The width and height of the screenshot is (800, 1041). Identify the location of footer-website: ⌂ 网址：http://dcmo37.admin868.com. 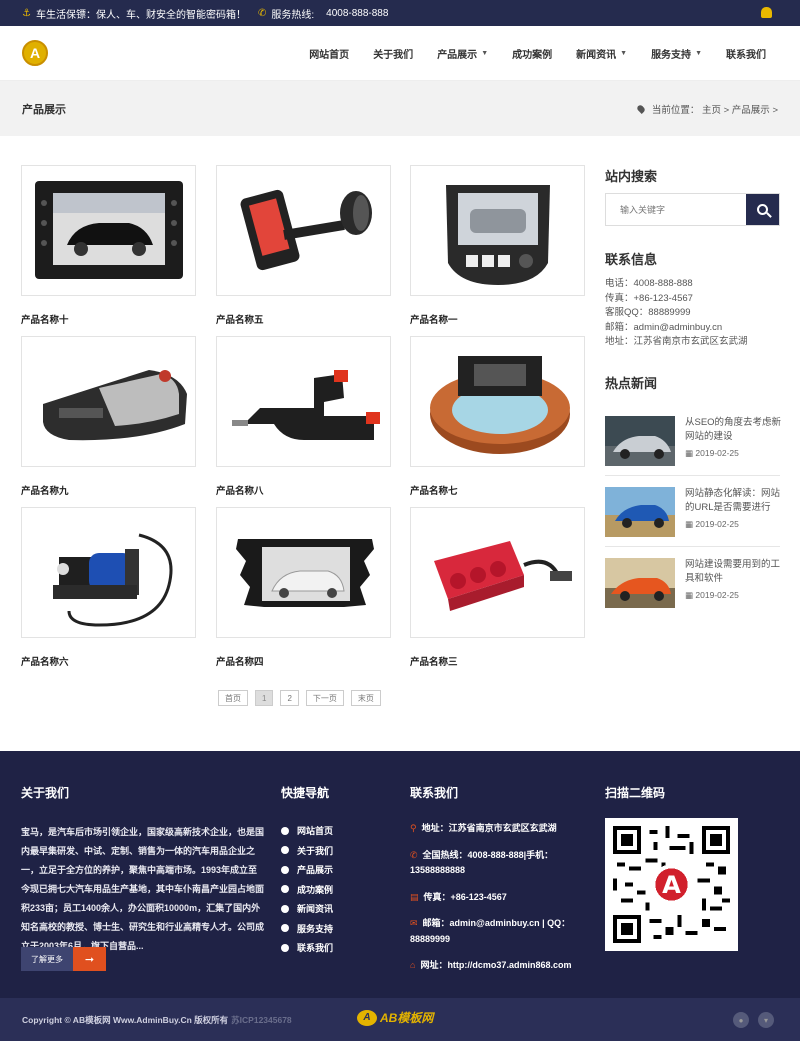
(500, 966).